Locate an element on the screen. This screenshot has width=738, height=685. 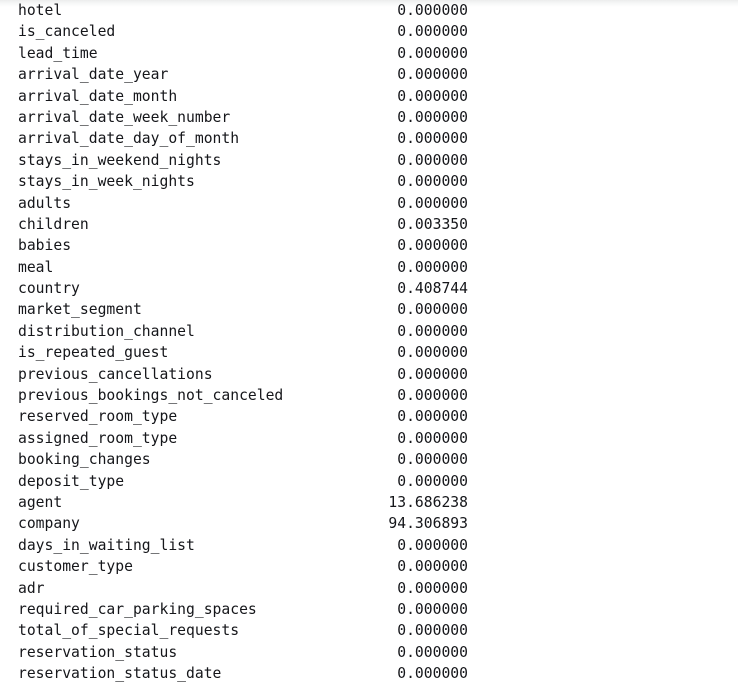
series-row: arrival_date_day_of_month 0.000000 is located at coordinates (369, 138).